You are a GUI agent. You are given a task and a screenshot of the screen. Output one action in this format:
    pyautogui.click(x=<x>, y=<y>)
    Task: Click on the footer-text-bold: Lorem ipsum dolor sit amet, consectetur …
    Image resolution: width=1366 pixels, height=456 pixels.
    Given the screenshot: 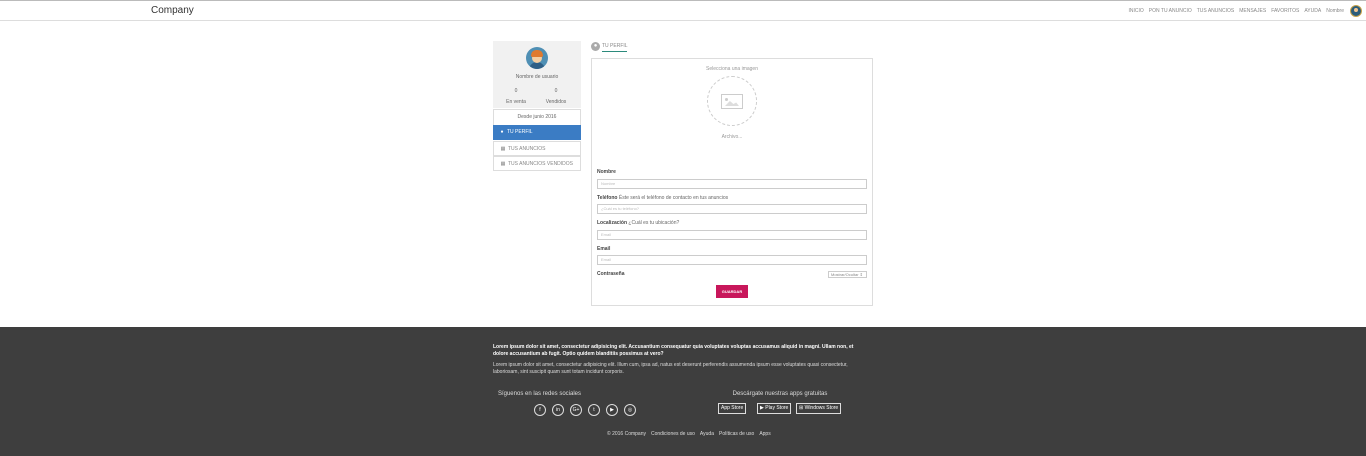 What is the action you would take?
    pyautogui.click(x=673, y=350)
    